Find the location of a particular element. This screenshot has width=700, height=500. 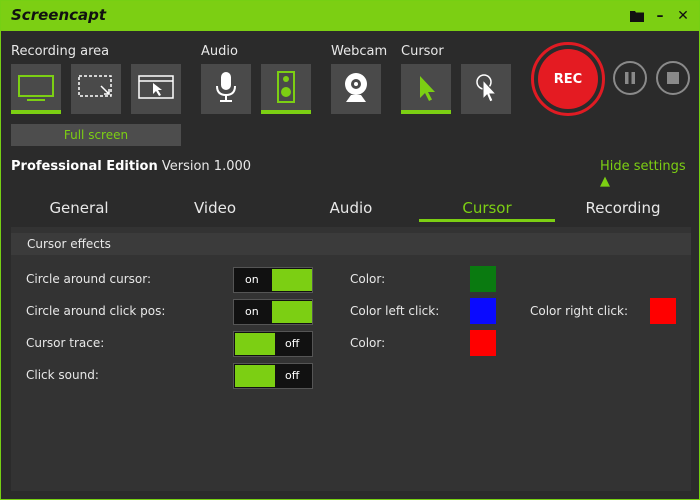

stop-icon is located at coordinates (673, 78).